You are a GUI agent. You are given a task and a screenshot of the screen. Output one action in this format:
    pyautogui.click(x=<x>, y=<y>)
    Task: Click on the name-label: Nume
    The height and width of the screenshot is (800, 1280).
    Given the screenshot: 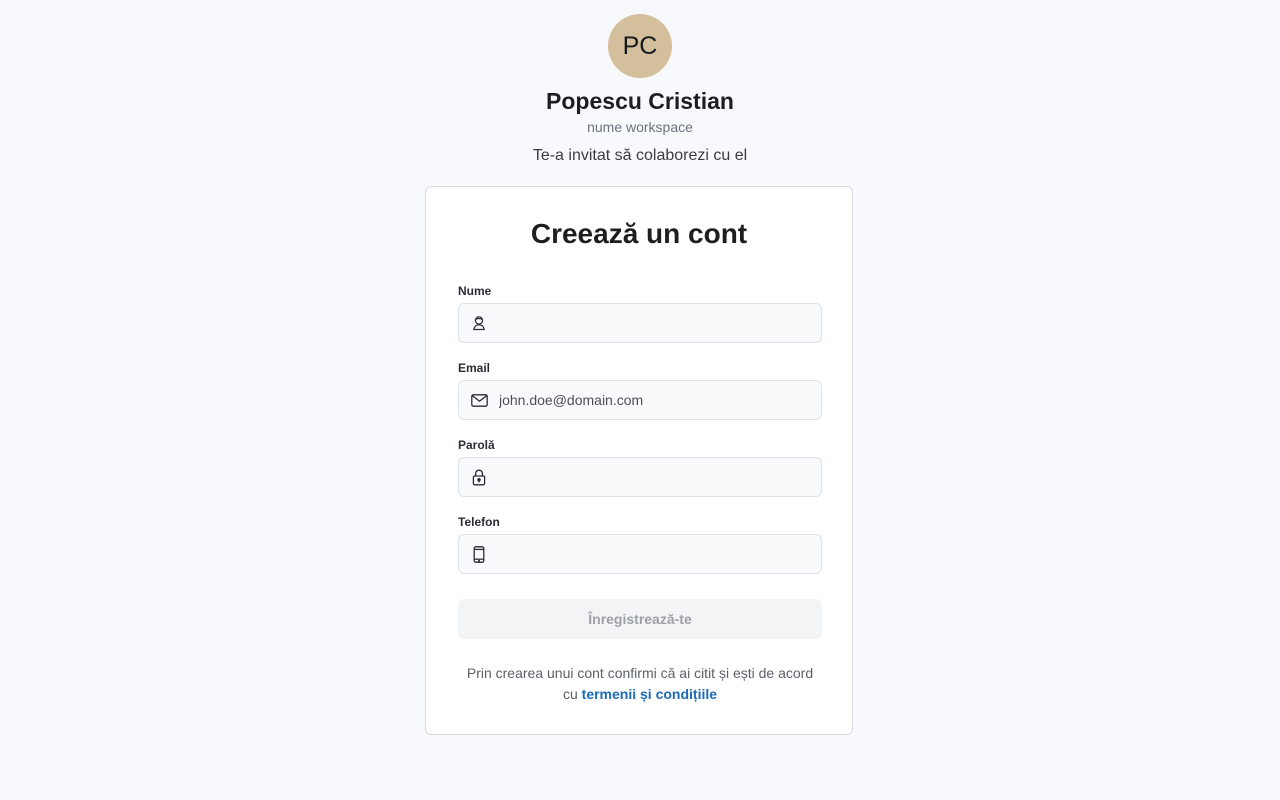 What is the action you would take?
    pyautogui.click(x=475, y=291)
    